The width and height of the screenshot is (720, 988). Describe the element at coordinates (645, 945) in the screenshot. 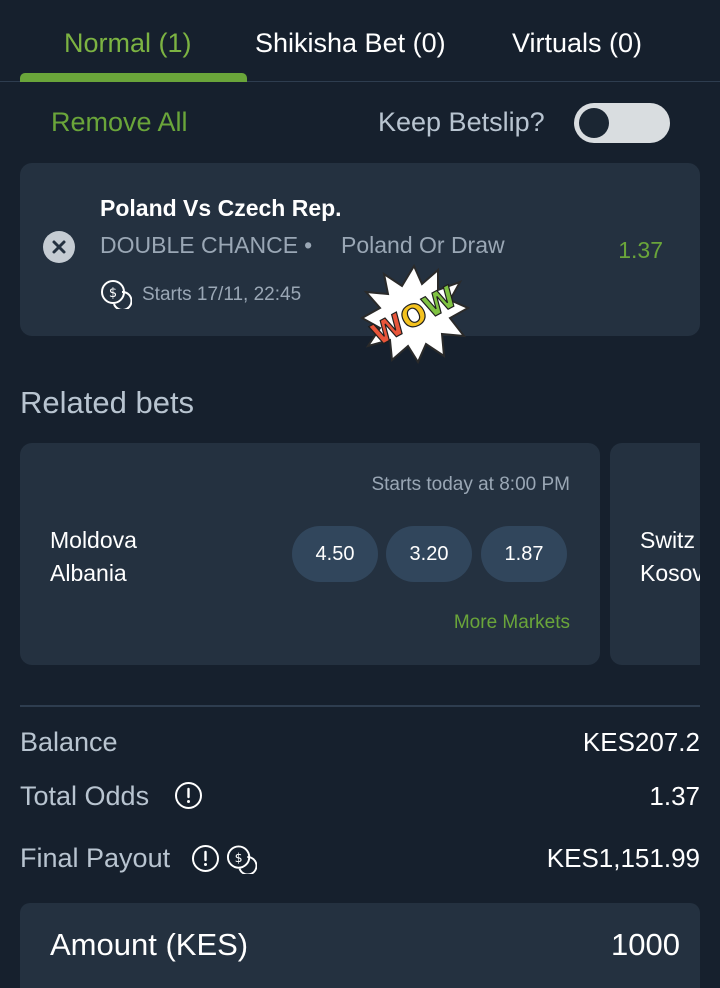

I see `amount-value: 1000` at that location.